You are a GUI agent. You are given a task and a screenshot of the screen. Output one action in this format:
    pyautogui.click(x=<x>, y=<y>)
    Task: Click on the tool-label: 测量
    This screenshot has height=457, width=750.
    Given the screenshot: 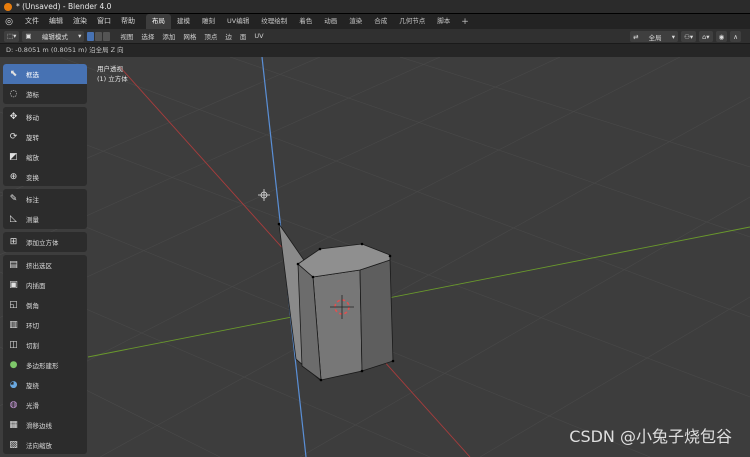 What is the action you would take?
    pyautogui.click(x=32, y=220)
    